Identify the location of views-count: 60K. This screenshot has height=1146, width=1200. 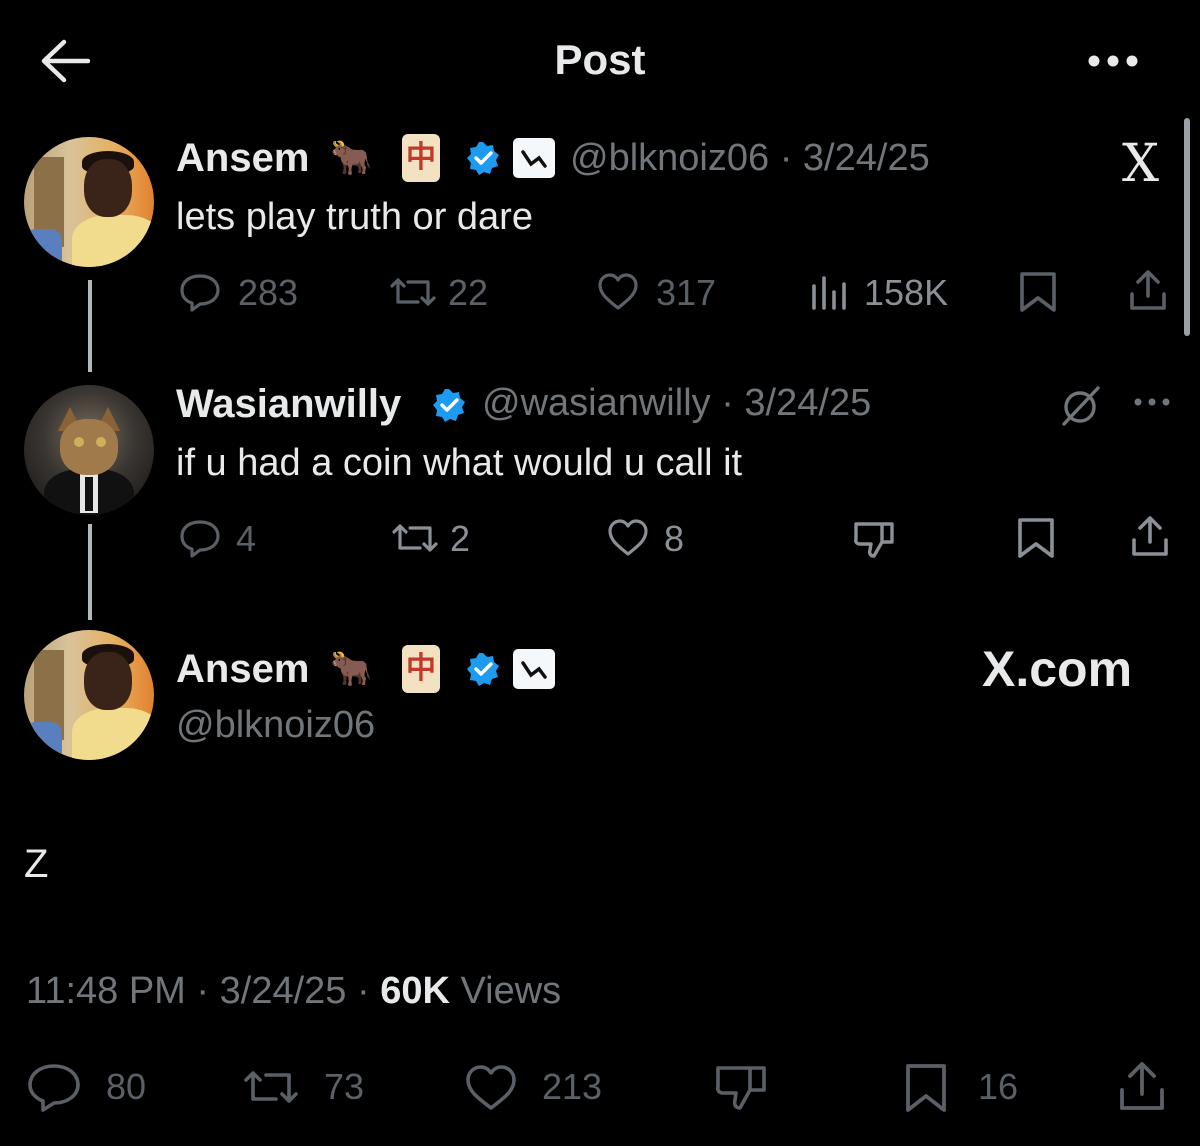
(415, 991).